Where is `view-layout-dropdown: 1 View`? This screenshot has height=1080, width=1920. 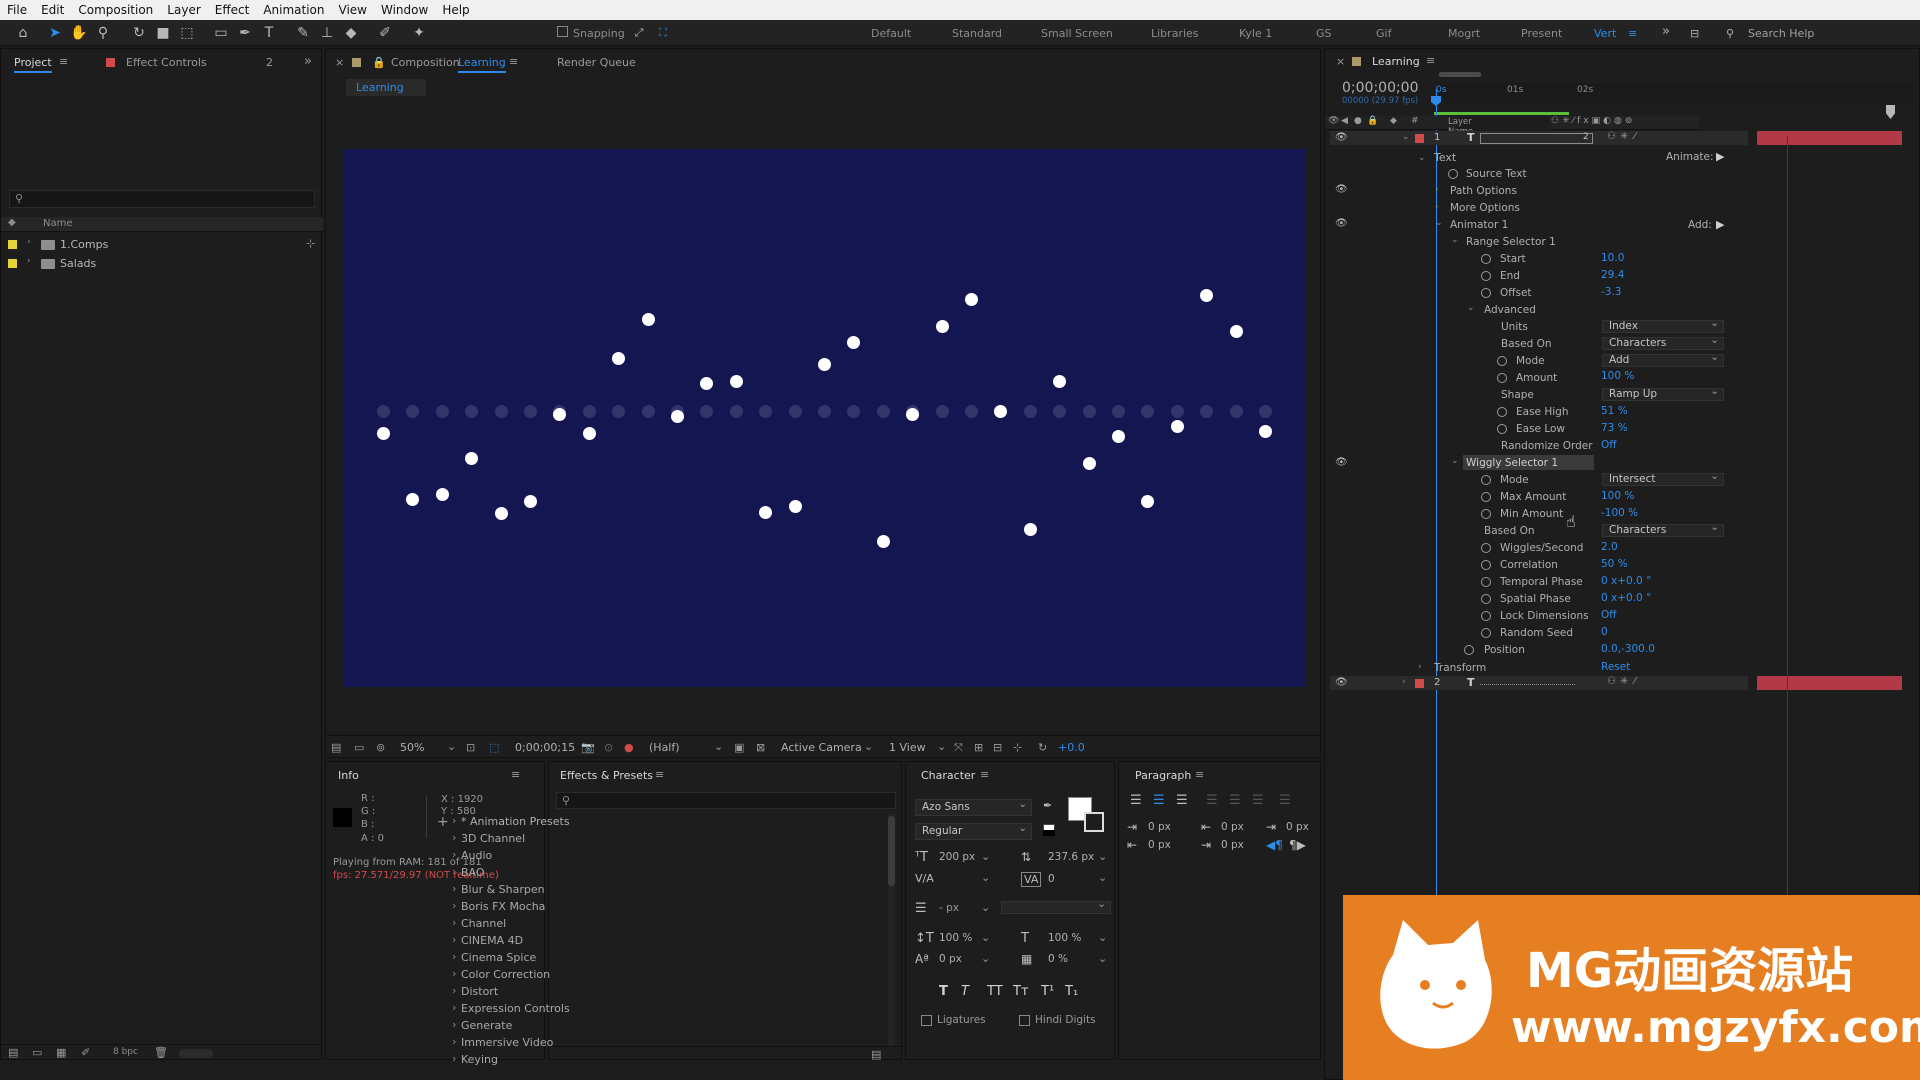 view-layout-dropdown: 1 View is located at coordinates (907, 747).